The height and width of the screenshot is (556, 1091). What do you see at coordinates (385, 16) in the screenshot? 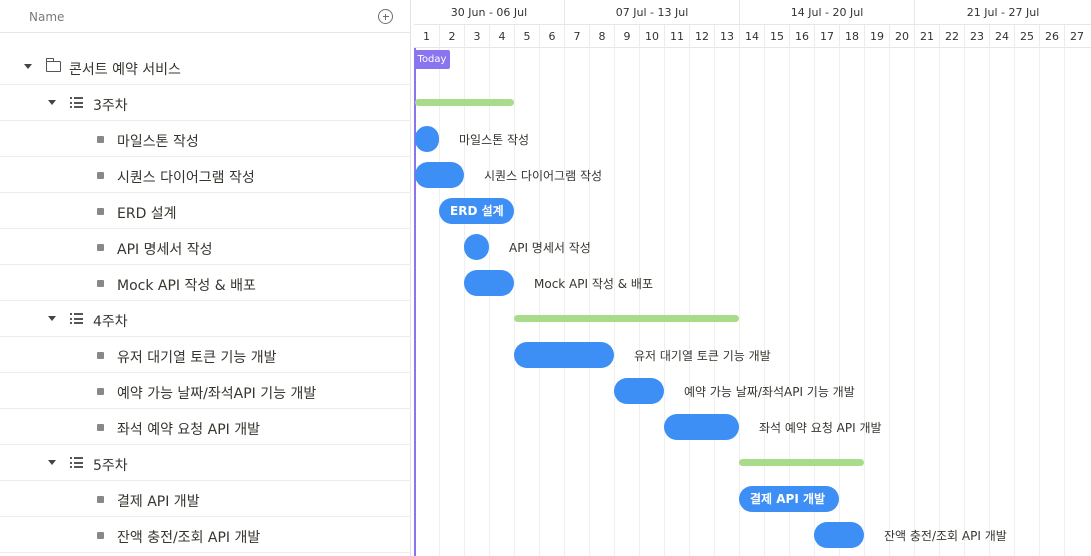
I see `plus-circle-icon` at bounding box center [385, 16].